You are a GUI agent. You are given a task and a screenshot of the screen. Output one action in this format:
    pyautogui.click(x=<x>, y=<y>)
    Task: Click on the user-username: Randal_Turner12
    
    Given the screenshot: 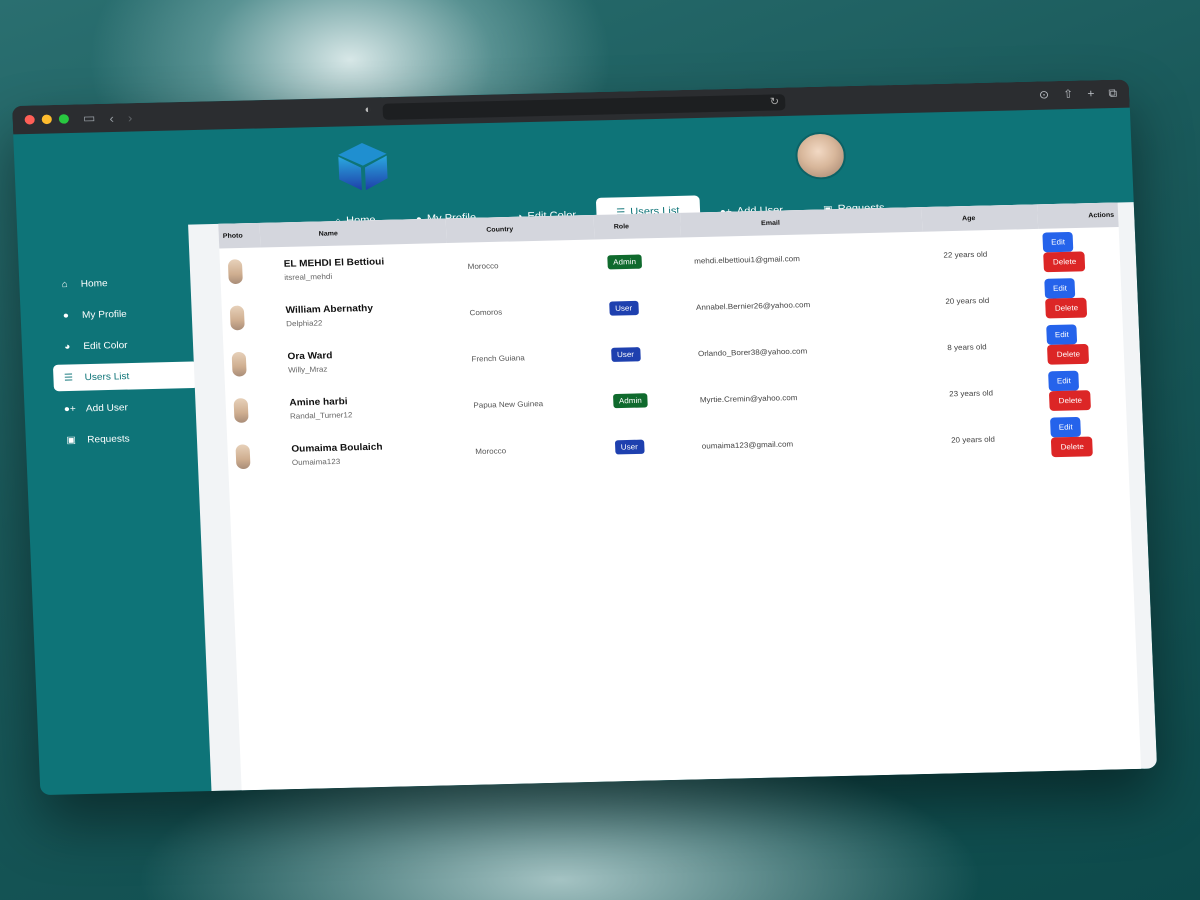 What is the action you would take?
    pyautogui.click(x=321, y=415)
    